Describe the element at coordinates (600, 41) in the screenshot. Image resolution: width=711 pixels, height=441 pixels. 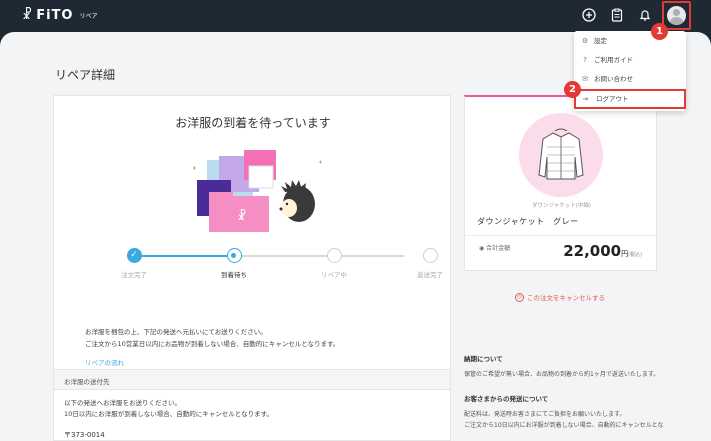
I see `menu-item-label: 設定` at that location.